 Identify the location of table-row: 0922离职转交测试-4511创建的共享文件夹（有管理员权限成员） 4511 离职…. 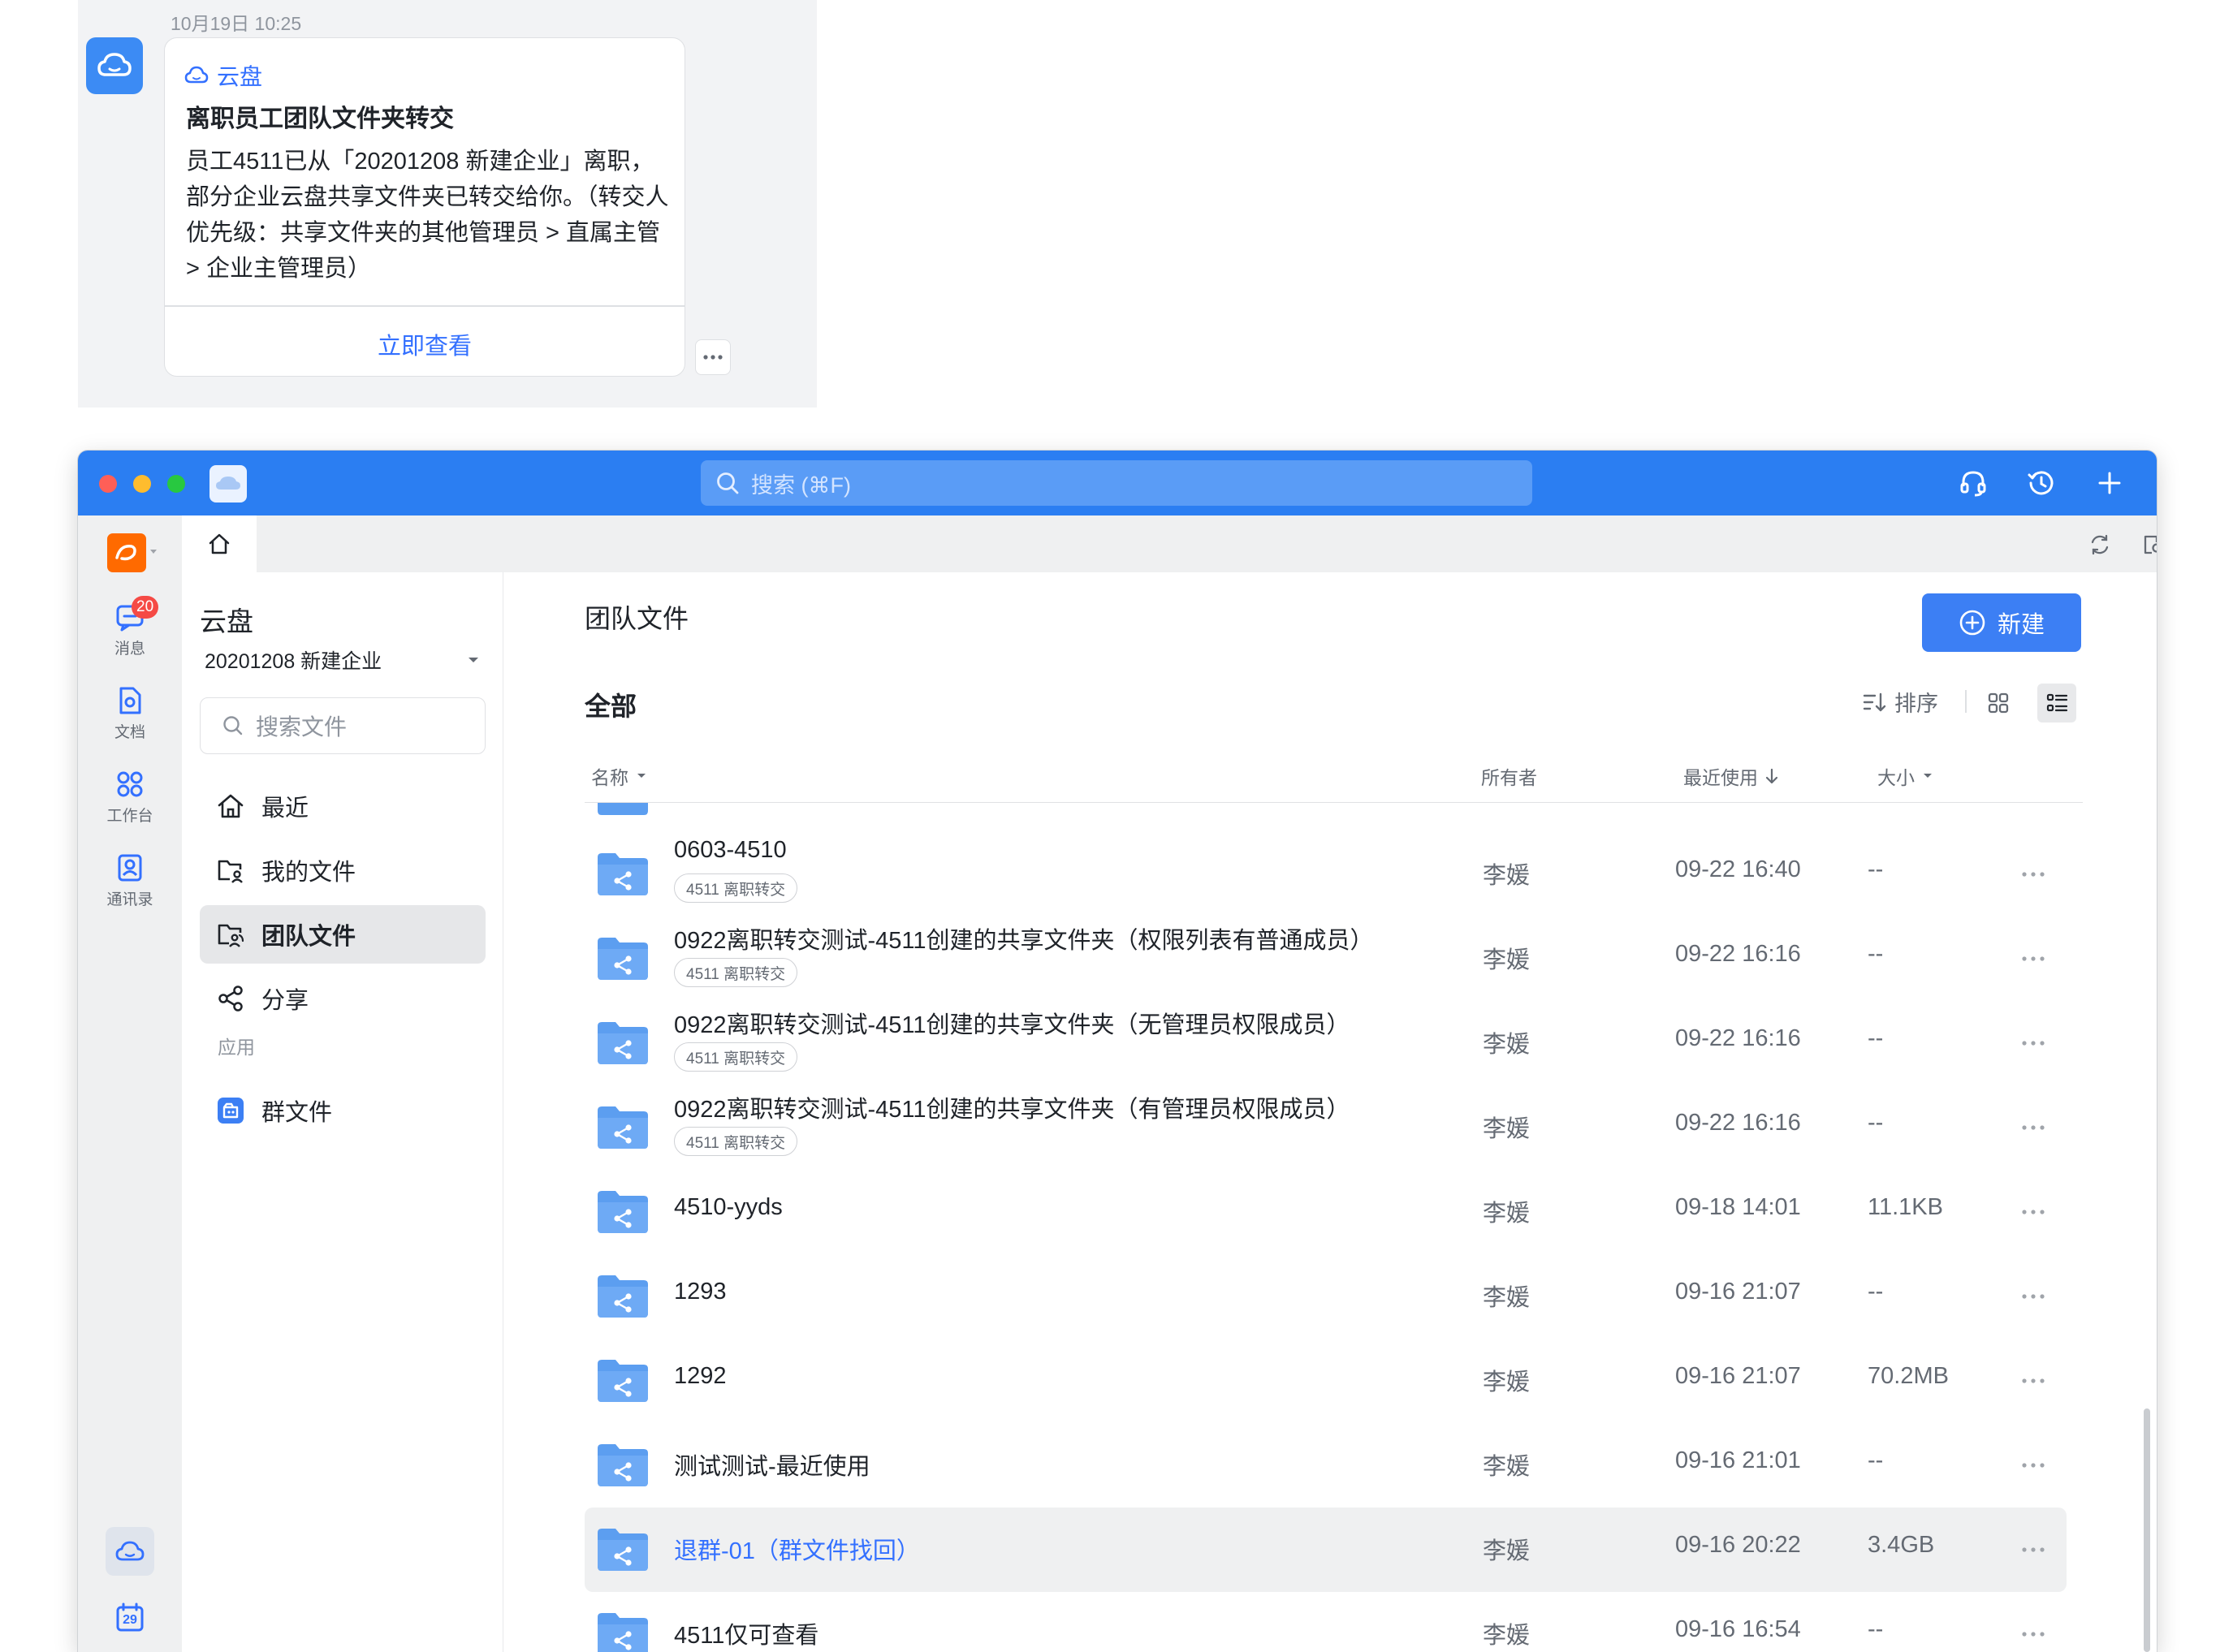
(1326, 1127).